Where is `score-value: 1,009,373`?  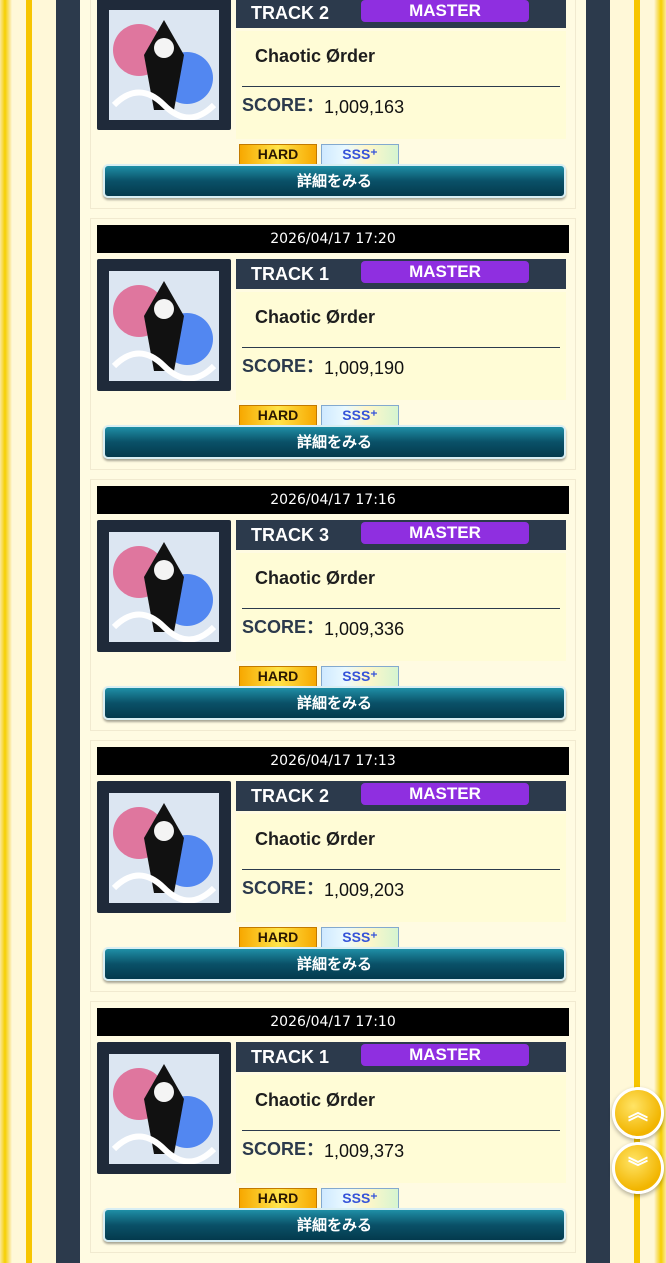
score-value: 1,009,373 is located at coordinates (364, 1151).